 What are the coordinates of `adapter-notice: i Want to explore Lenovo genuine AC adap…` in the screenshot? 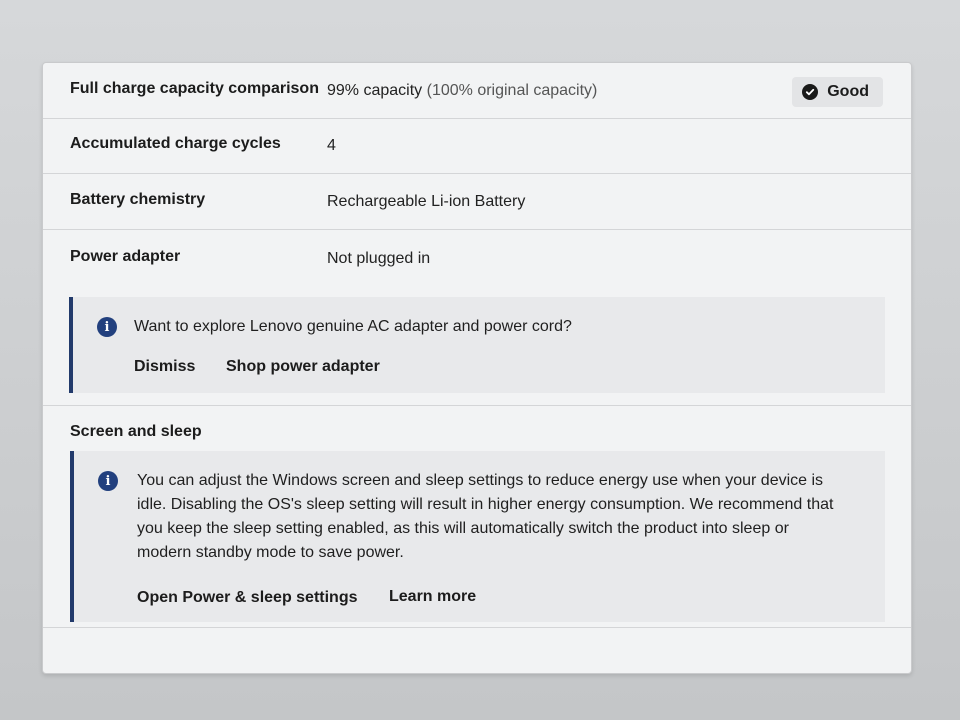 It's located at (477, 345).